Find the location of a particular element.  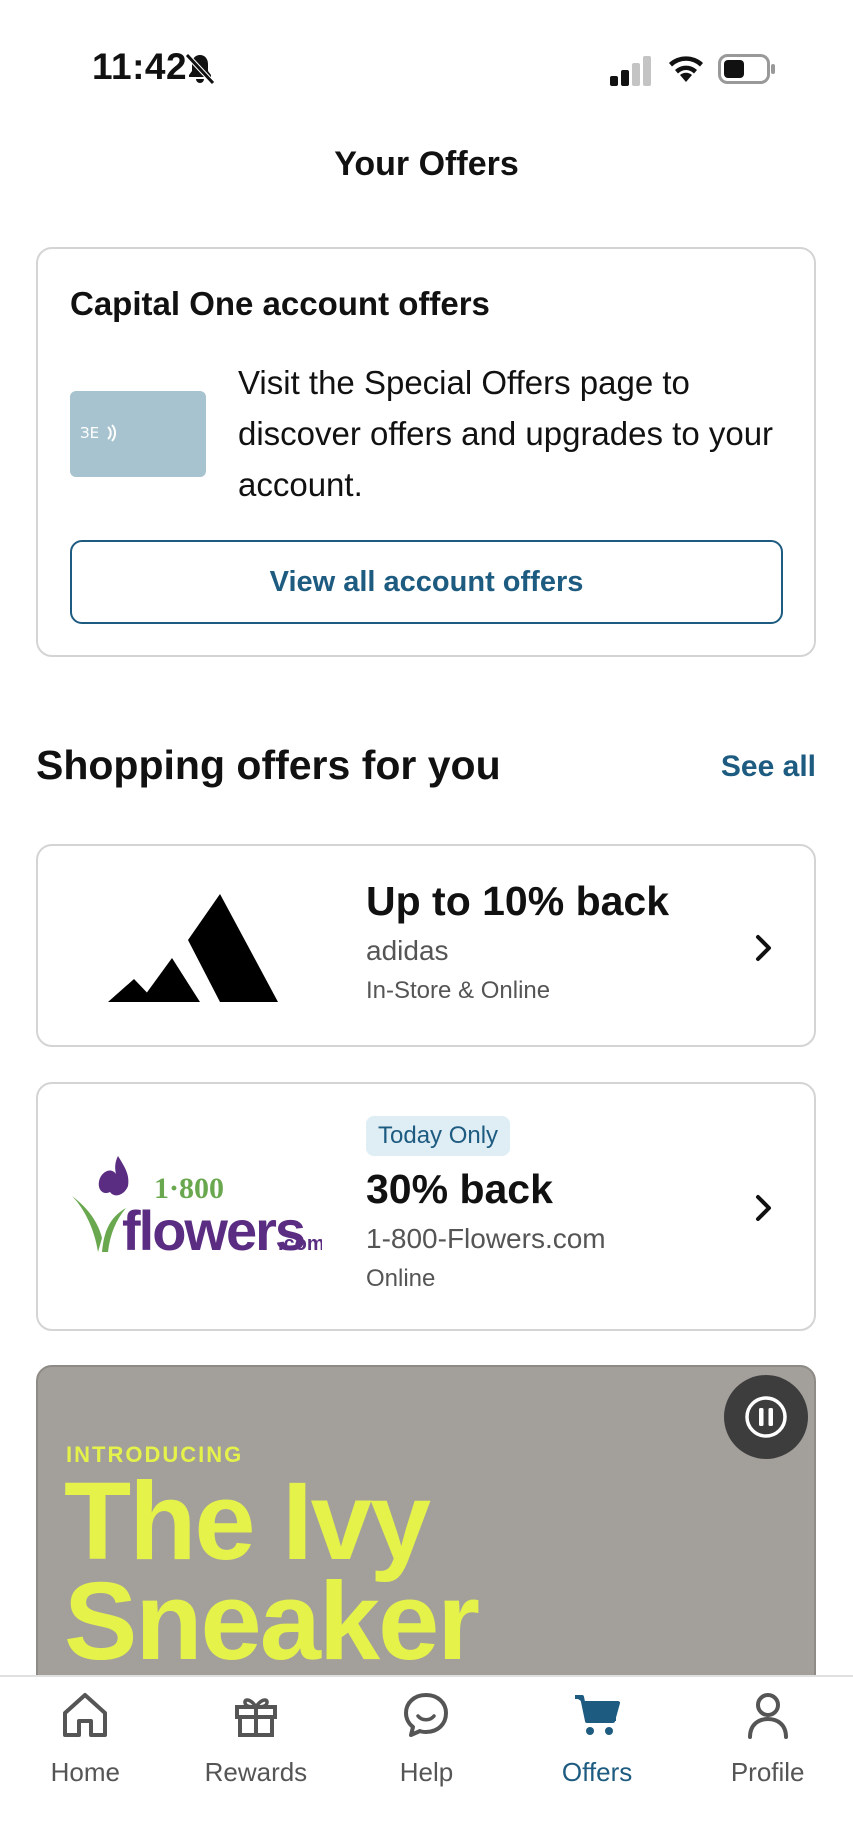

adidas-logo is located at coordinates (193, 948).